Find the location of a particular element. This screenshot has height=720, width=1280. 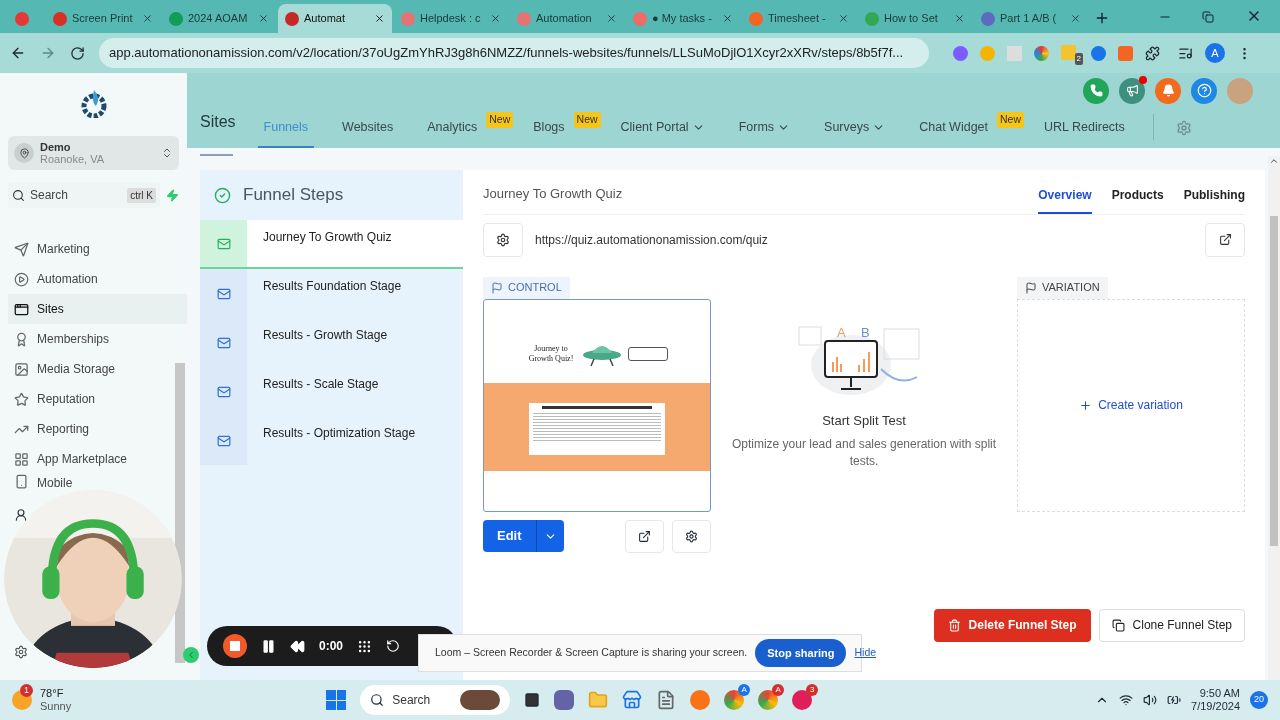

browser-tab: Part 1 A/B ( is located at coordinates (1031, 18).